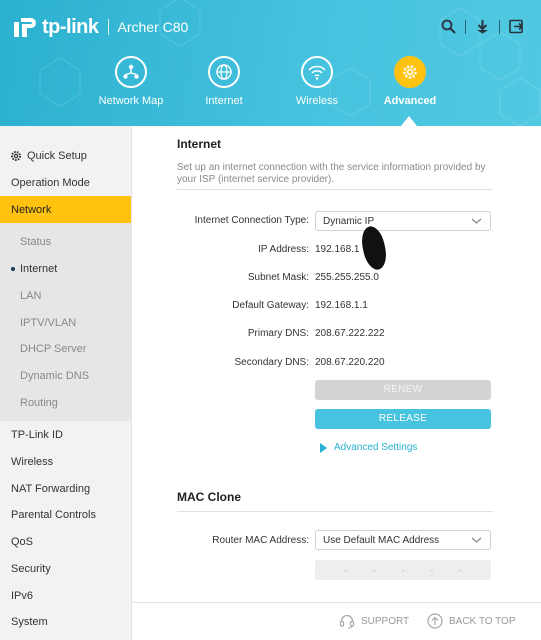 The image size is (541, 640). Describe the element at coordinates (48, 322) in the screenshot. I see `sidebar-item-label: IPTV/VLAN` at that location.